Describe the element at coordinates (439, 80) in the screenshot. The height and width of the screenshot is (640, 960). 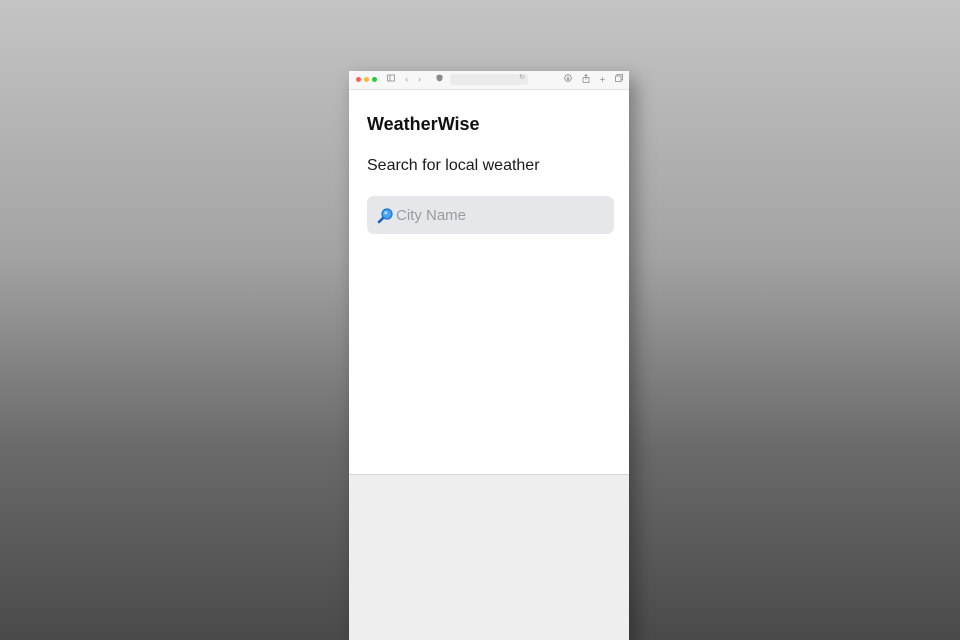
I see `shield-icon` at that location.